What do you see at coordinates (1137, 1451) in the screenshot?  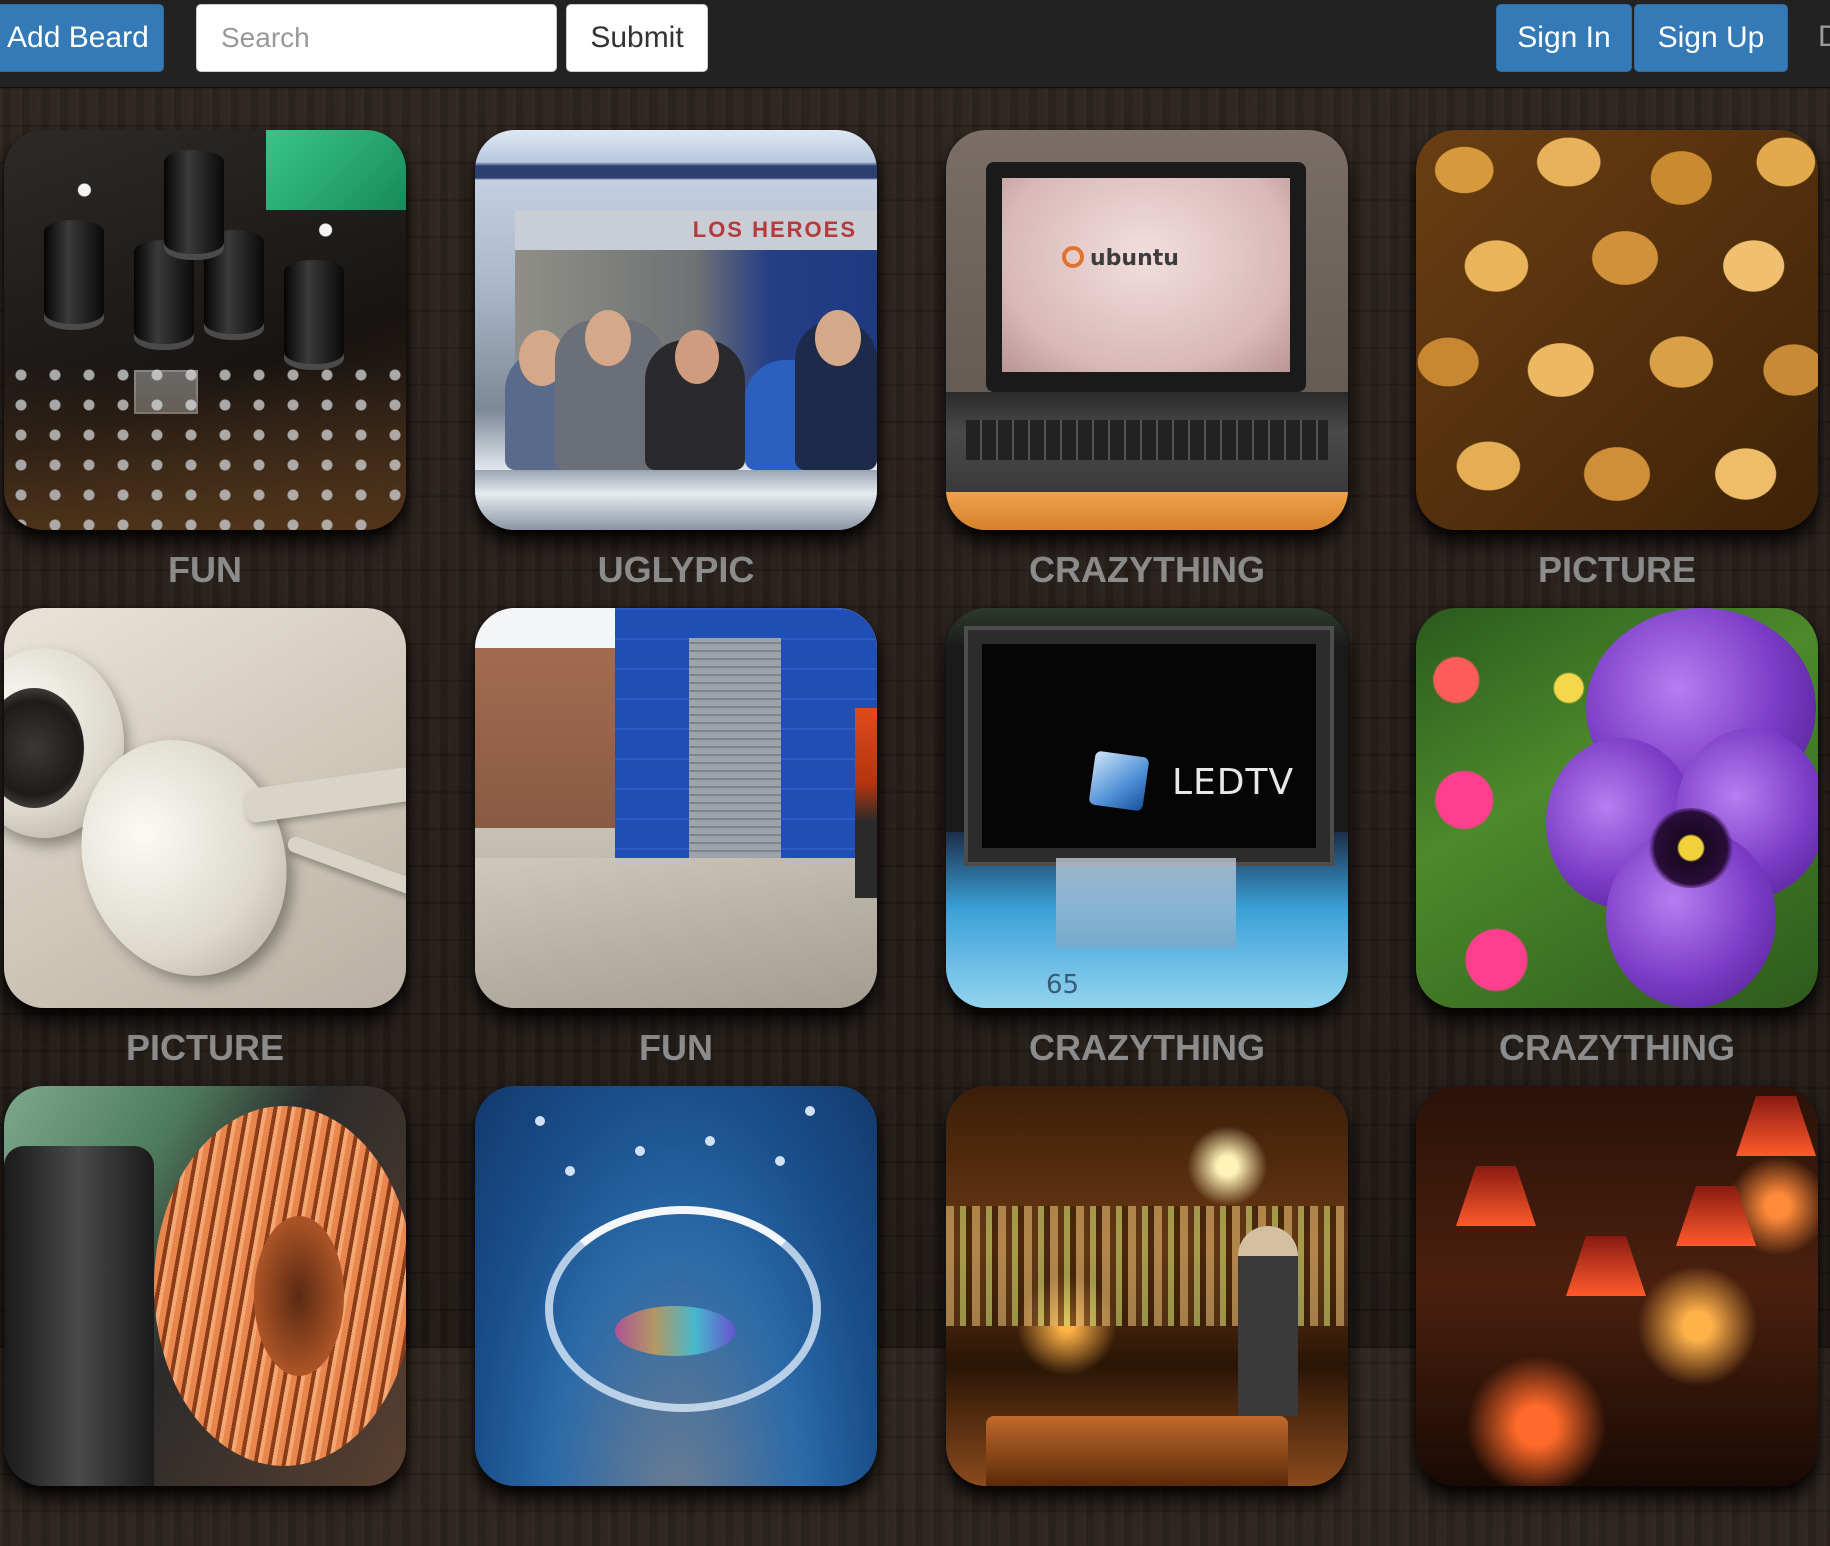 I see `bar-counter` at bounding box center [1137, 1451].